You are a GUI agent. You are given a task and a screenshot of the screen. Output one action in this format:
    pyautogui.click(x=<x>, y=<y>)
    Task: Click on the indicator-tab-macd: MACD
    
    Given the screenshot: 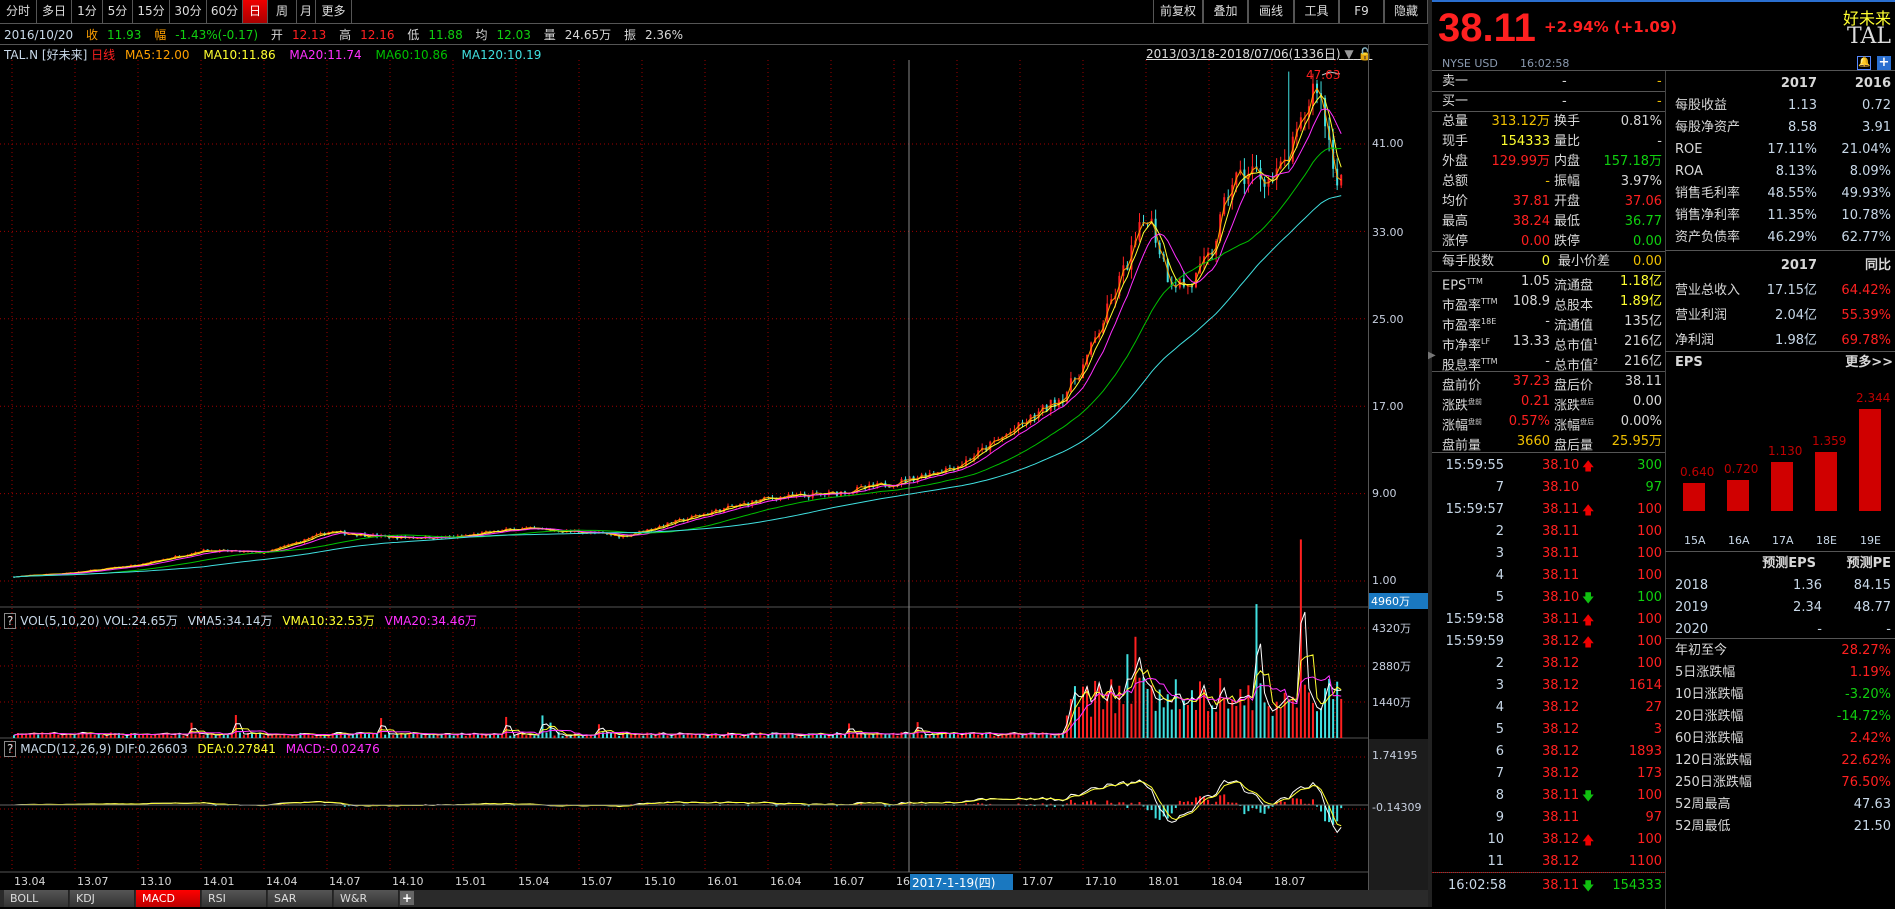 What is the action you would take?
    pyautogui.click(x=168, y=898)
    